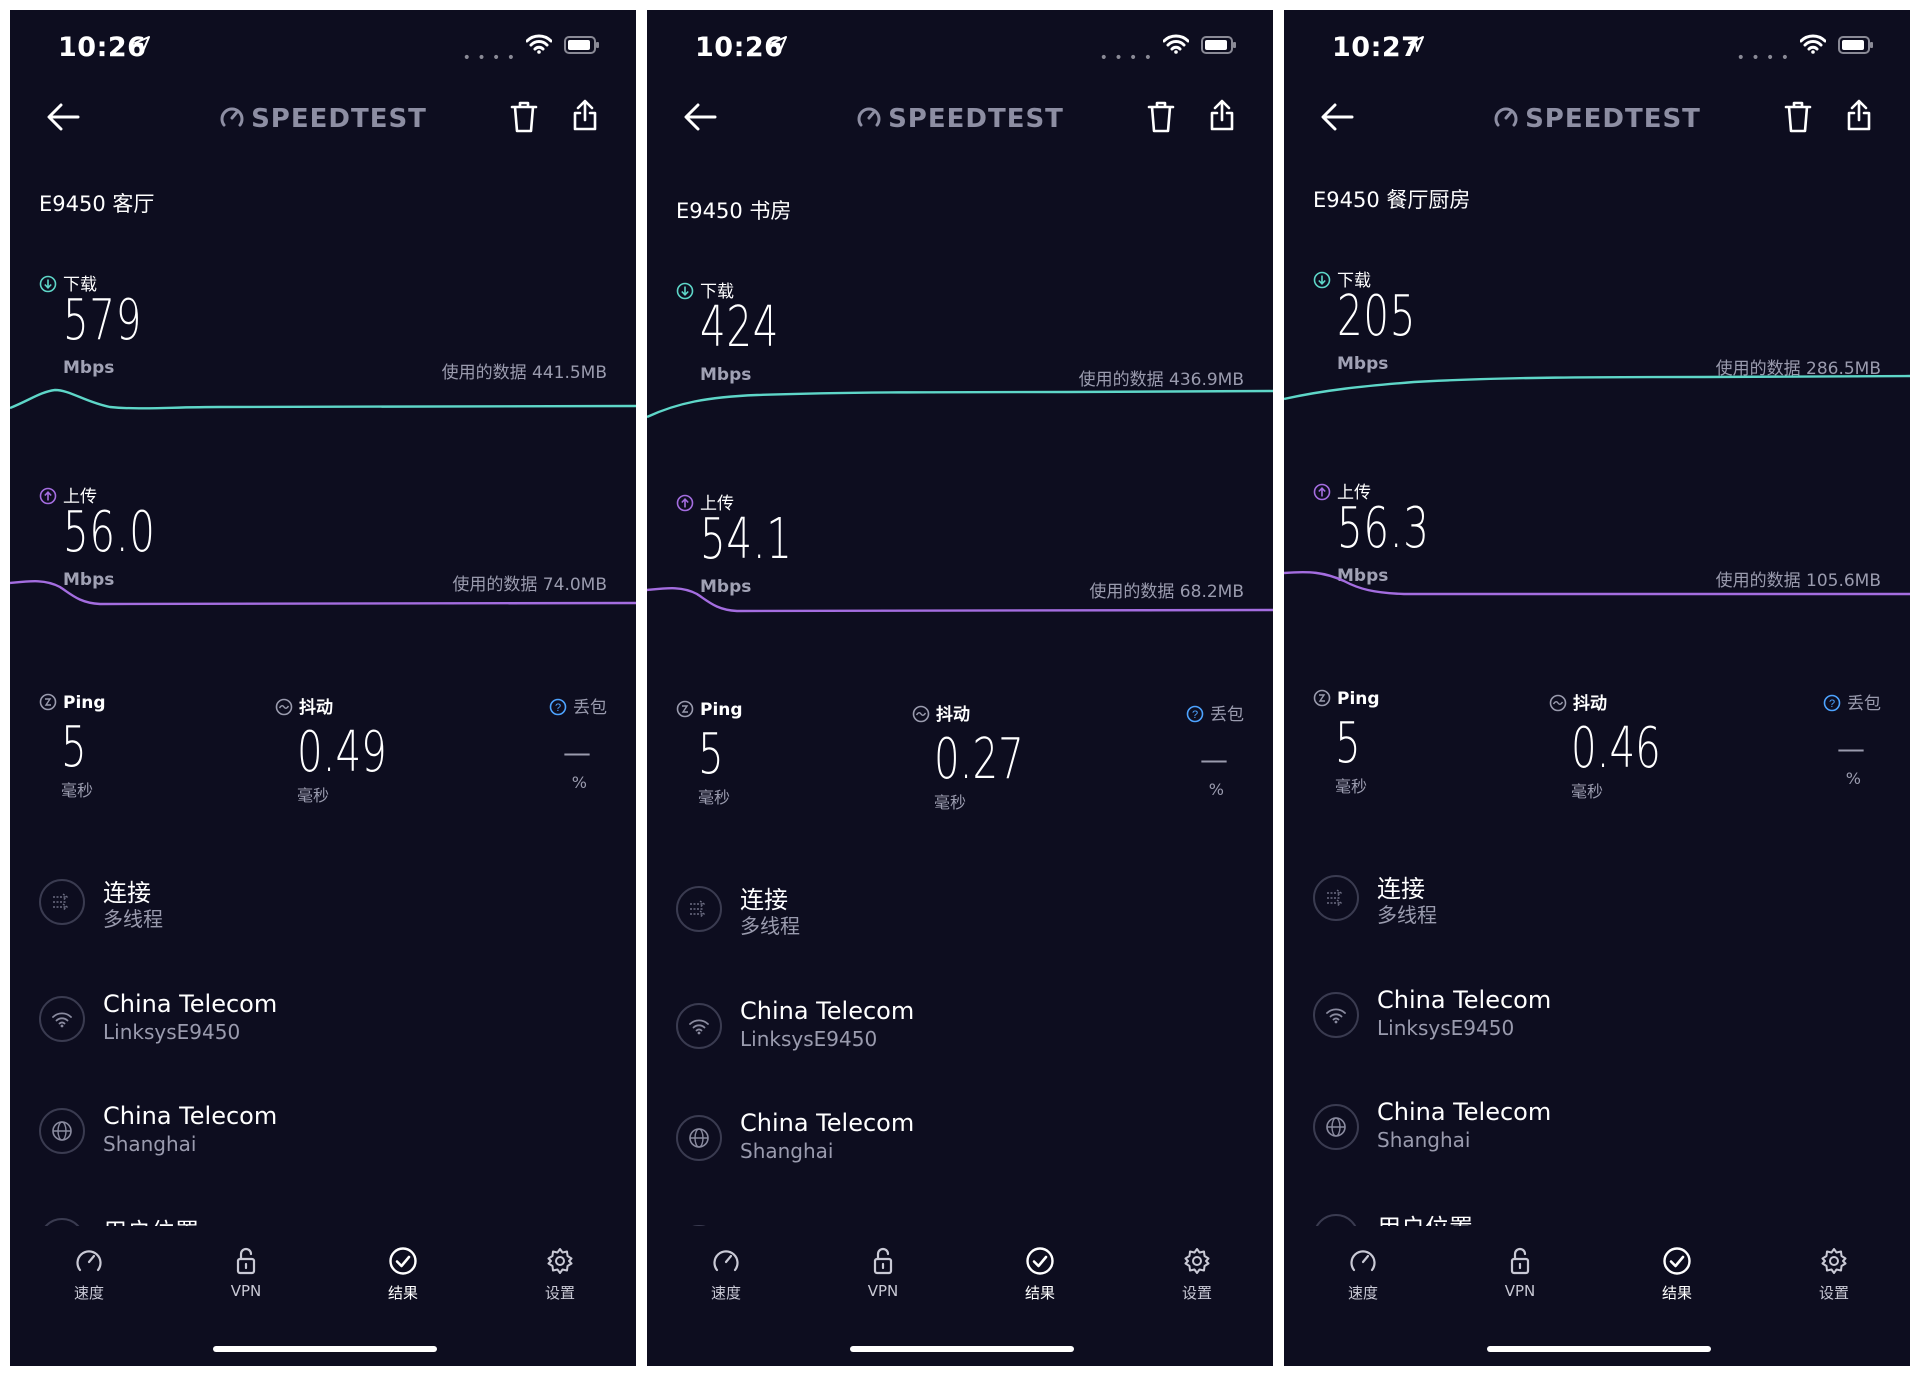 The width and height of the screenshot is (1920, 1376). I want to click on packet-loss-metric: ? 丢包 — %, so click(1852, 738).